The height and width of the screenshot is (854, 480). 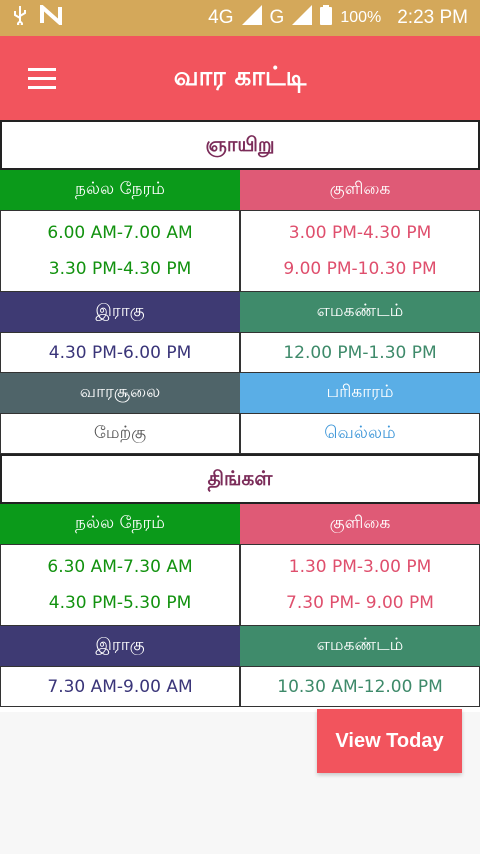 I want to click on app-title: வார காட்டி, so click(x=240, y=76).